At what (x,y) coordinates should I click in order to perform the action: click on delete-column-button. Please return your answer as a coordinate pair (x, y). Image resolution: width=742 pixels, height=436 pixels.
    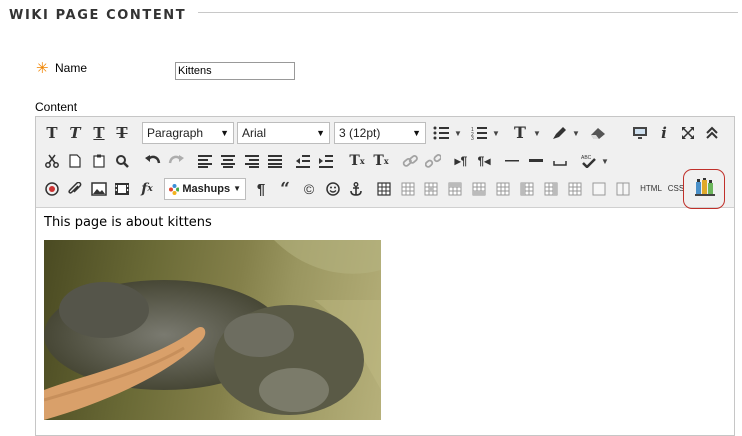
    Looking at the image, I should click on (575, 189).